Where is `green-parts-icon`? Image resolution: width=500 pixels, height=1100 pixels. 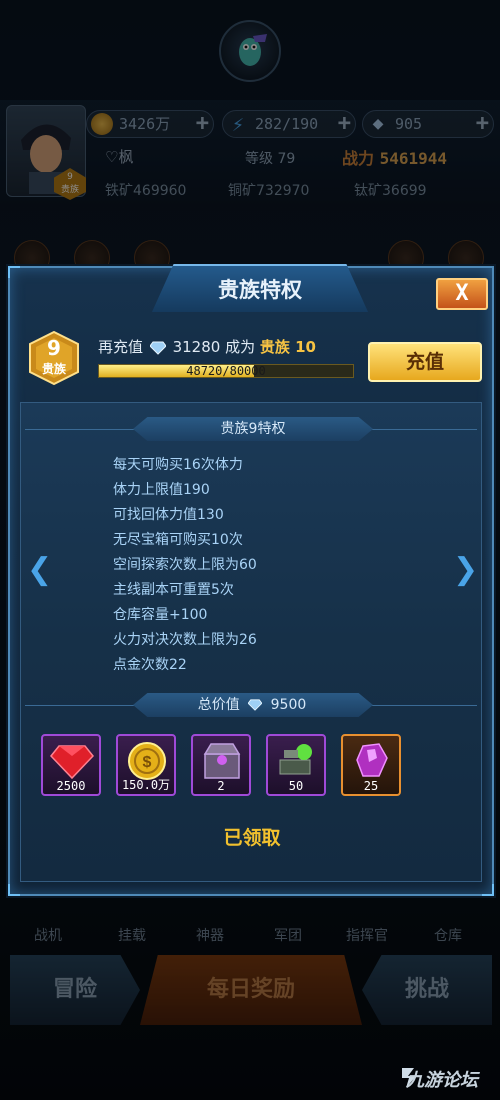 green-parts-icon is located at coordinates (295, 759).